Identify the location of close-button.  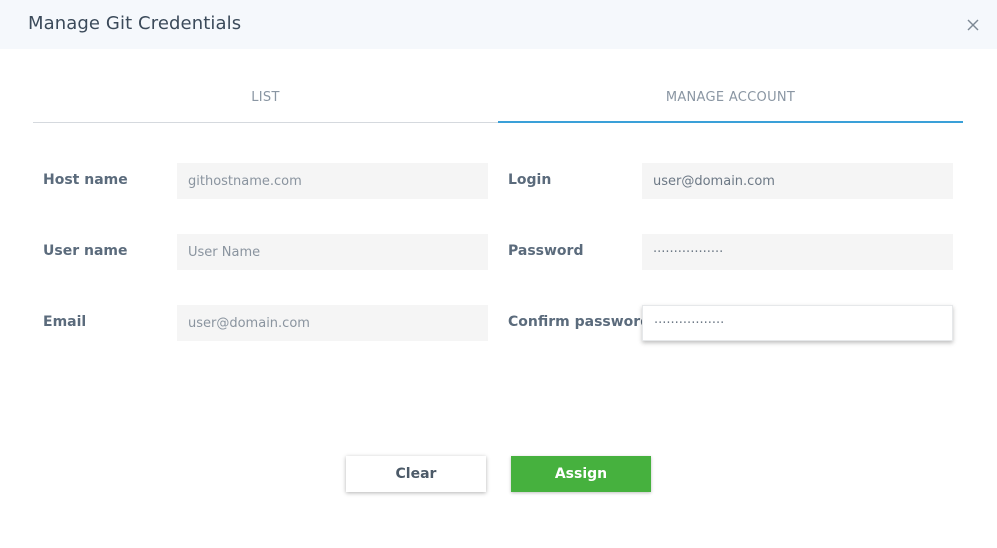
(973, 25).